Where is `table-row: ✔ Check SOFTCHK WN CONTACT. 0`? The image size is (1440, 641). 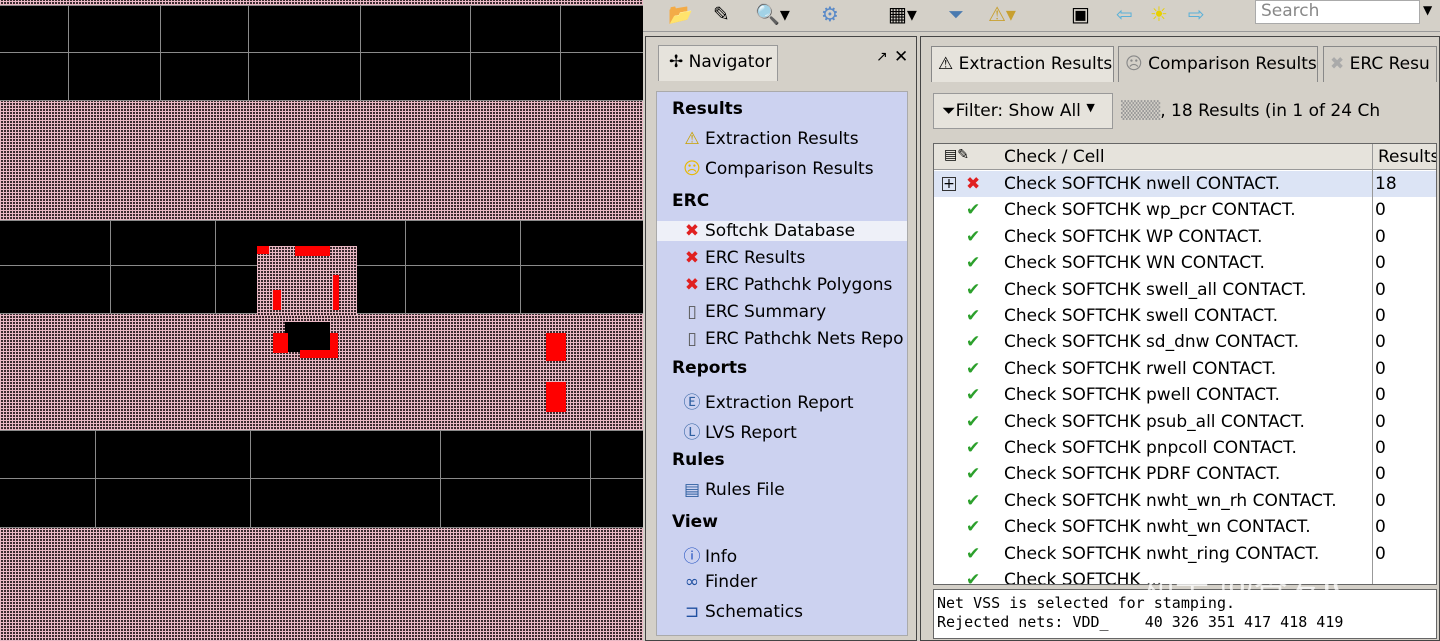 table-row: ✔ Check SOFTCHK WN CONTACT. 0 is located at coordinates (1185, 263).